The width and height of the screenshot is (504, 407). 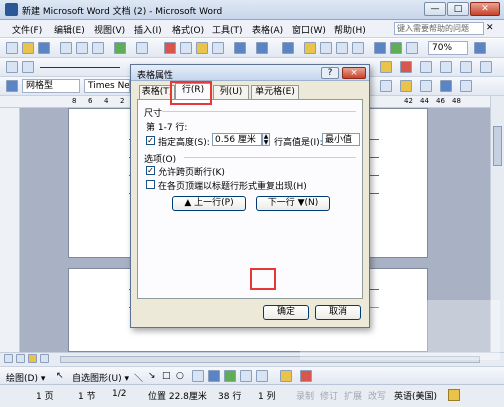 What do you see at coordinates (266, 139) in the screenshot?
I see `height-spinner: ▲ ▼` at bounding box center [266, 139].